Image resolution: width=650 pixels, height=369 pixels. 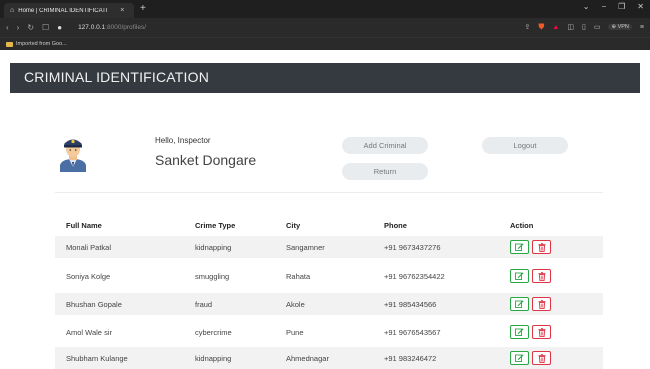 I want to click on browser-tab: ⌂ Home | CRIMINAL IDENTIFICATI ×, so click(x=69, y=10).